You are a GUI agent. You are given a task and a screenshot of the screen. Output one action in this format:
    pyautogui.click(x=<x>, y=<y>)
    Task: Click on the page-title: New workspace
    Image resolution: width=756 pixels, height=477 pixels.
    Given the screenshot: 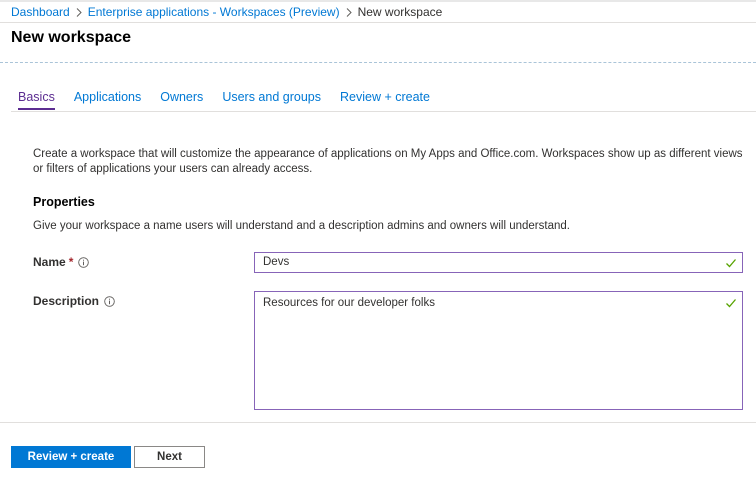 What is the action you would take?
    pyautogui.click(x=71, y=37)
    